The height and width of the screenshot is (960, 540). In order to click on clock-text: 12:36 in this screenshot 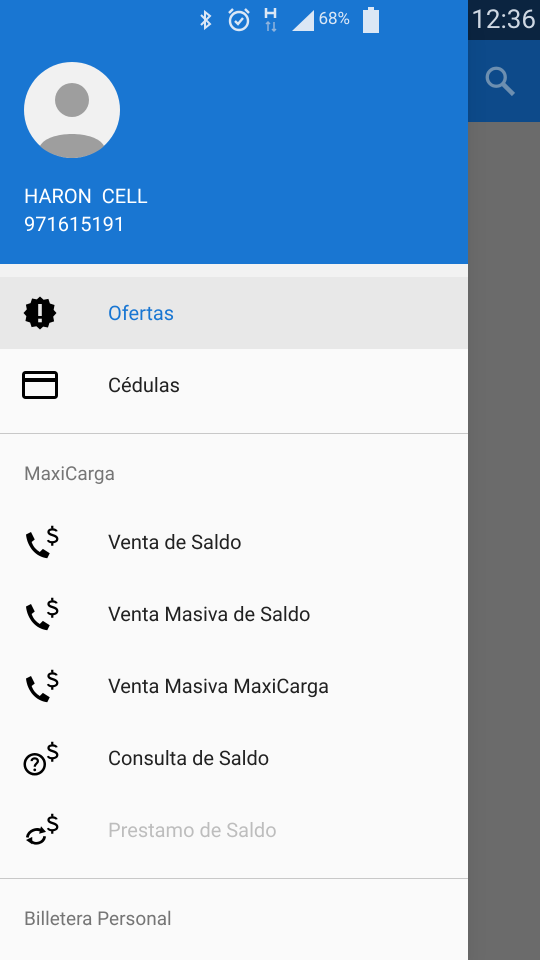, I will do `click(503, 20)`.